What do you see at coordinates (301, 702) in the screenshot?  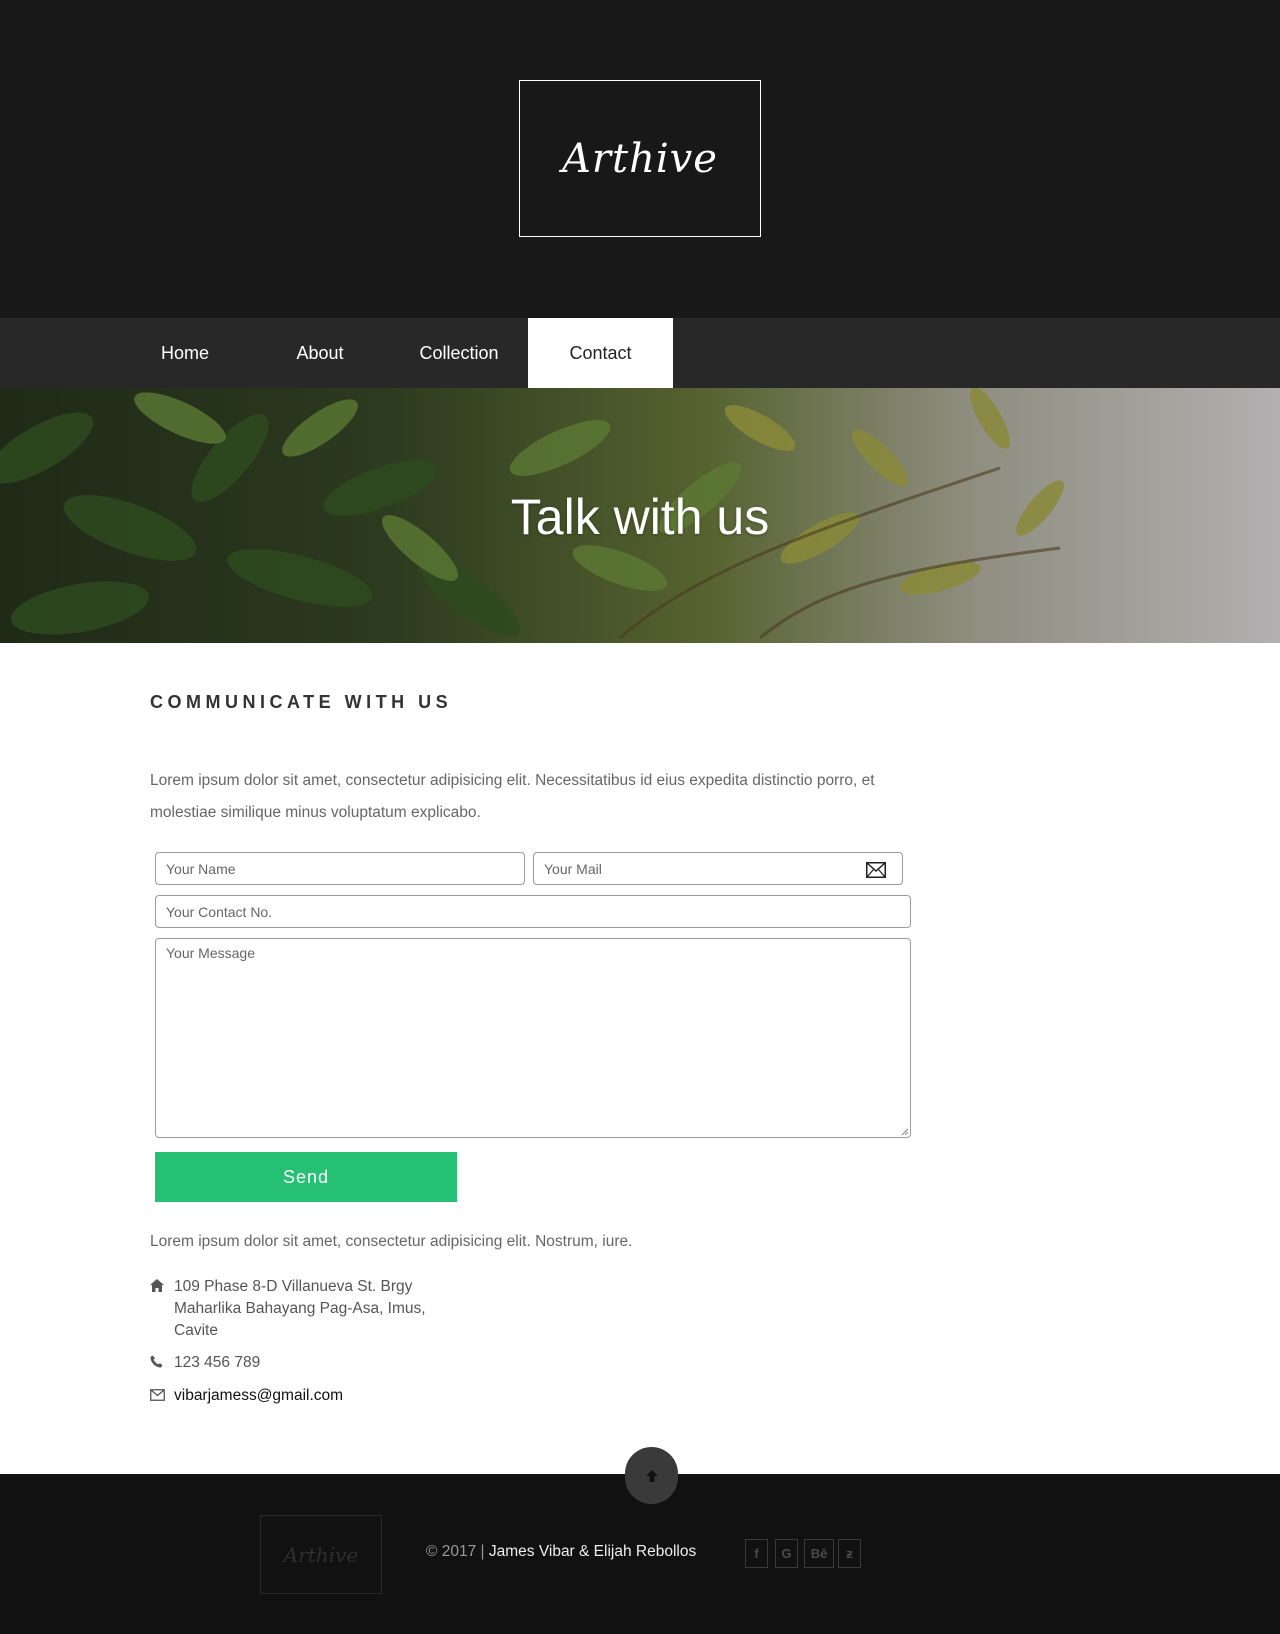 I see `section-heading: COMMUNICATE WITH US` at bounding box center [301, 702].